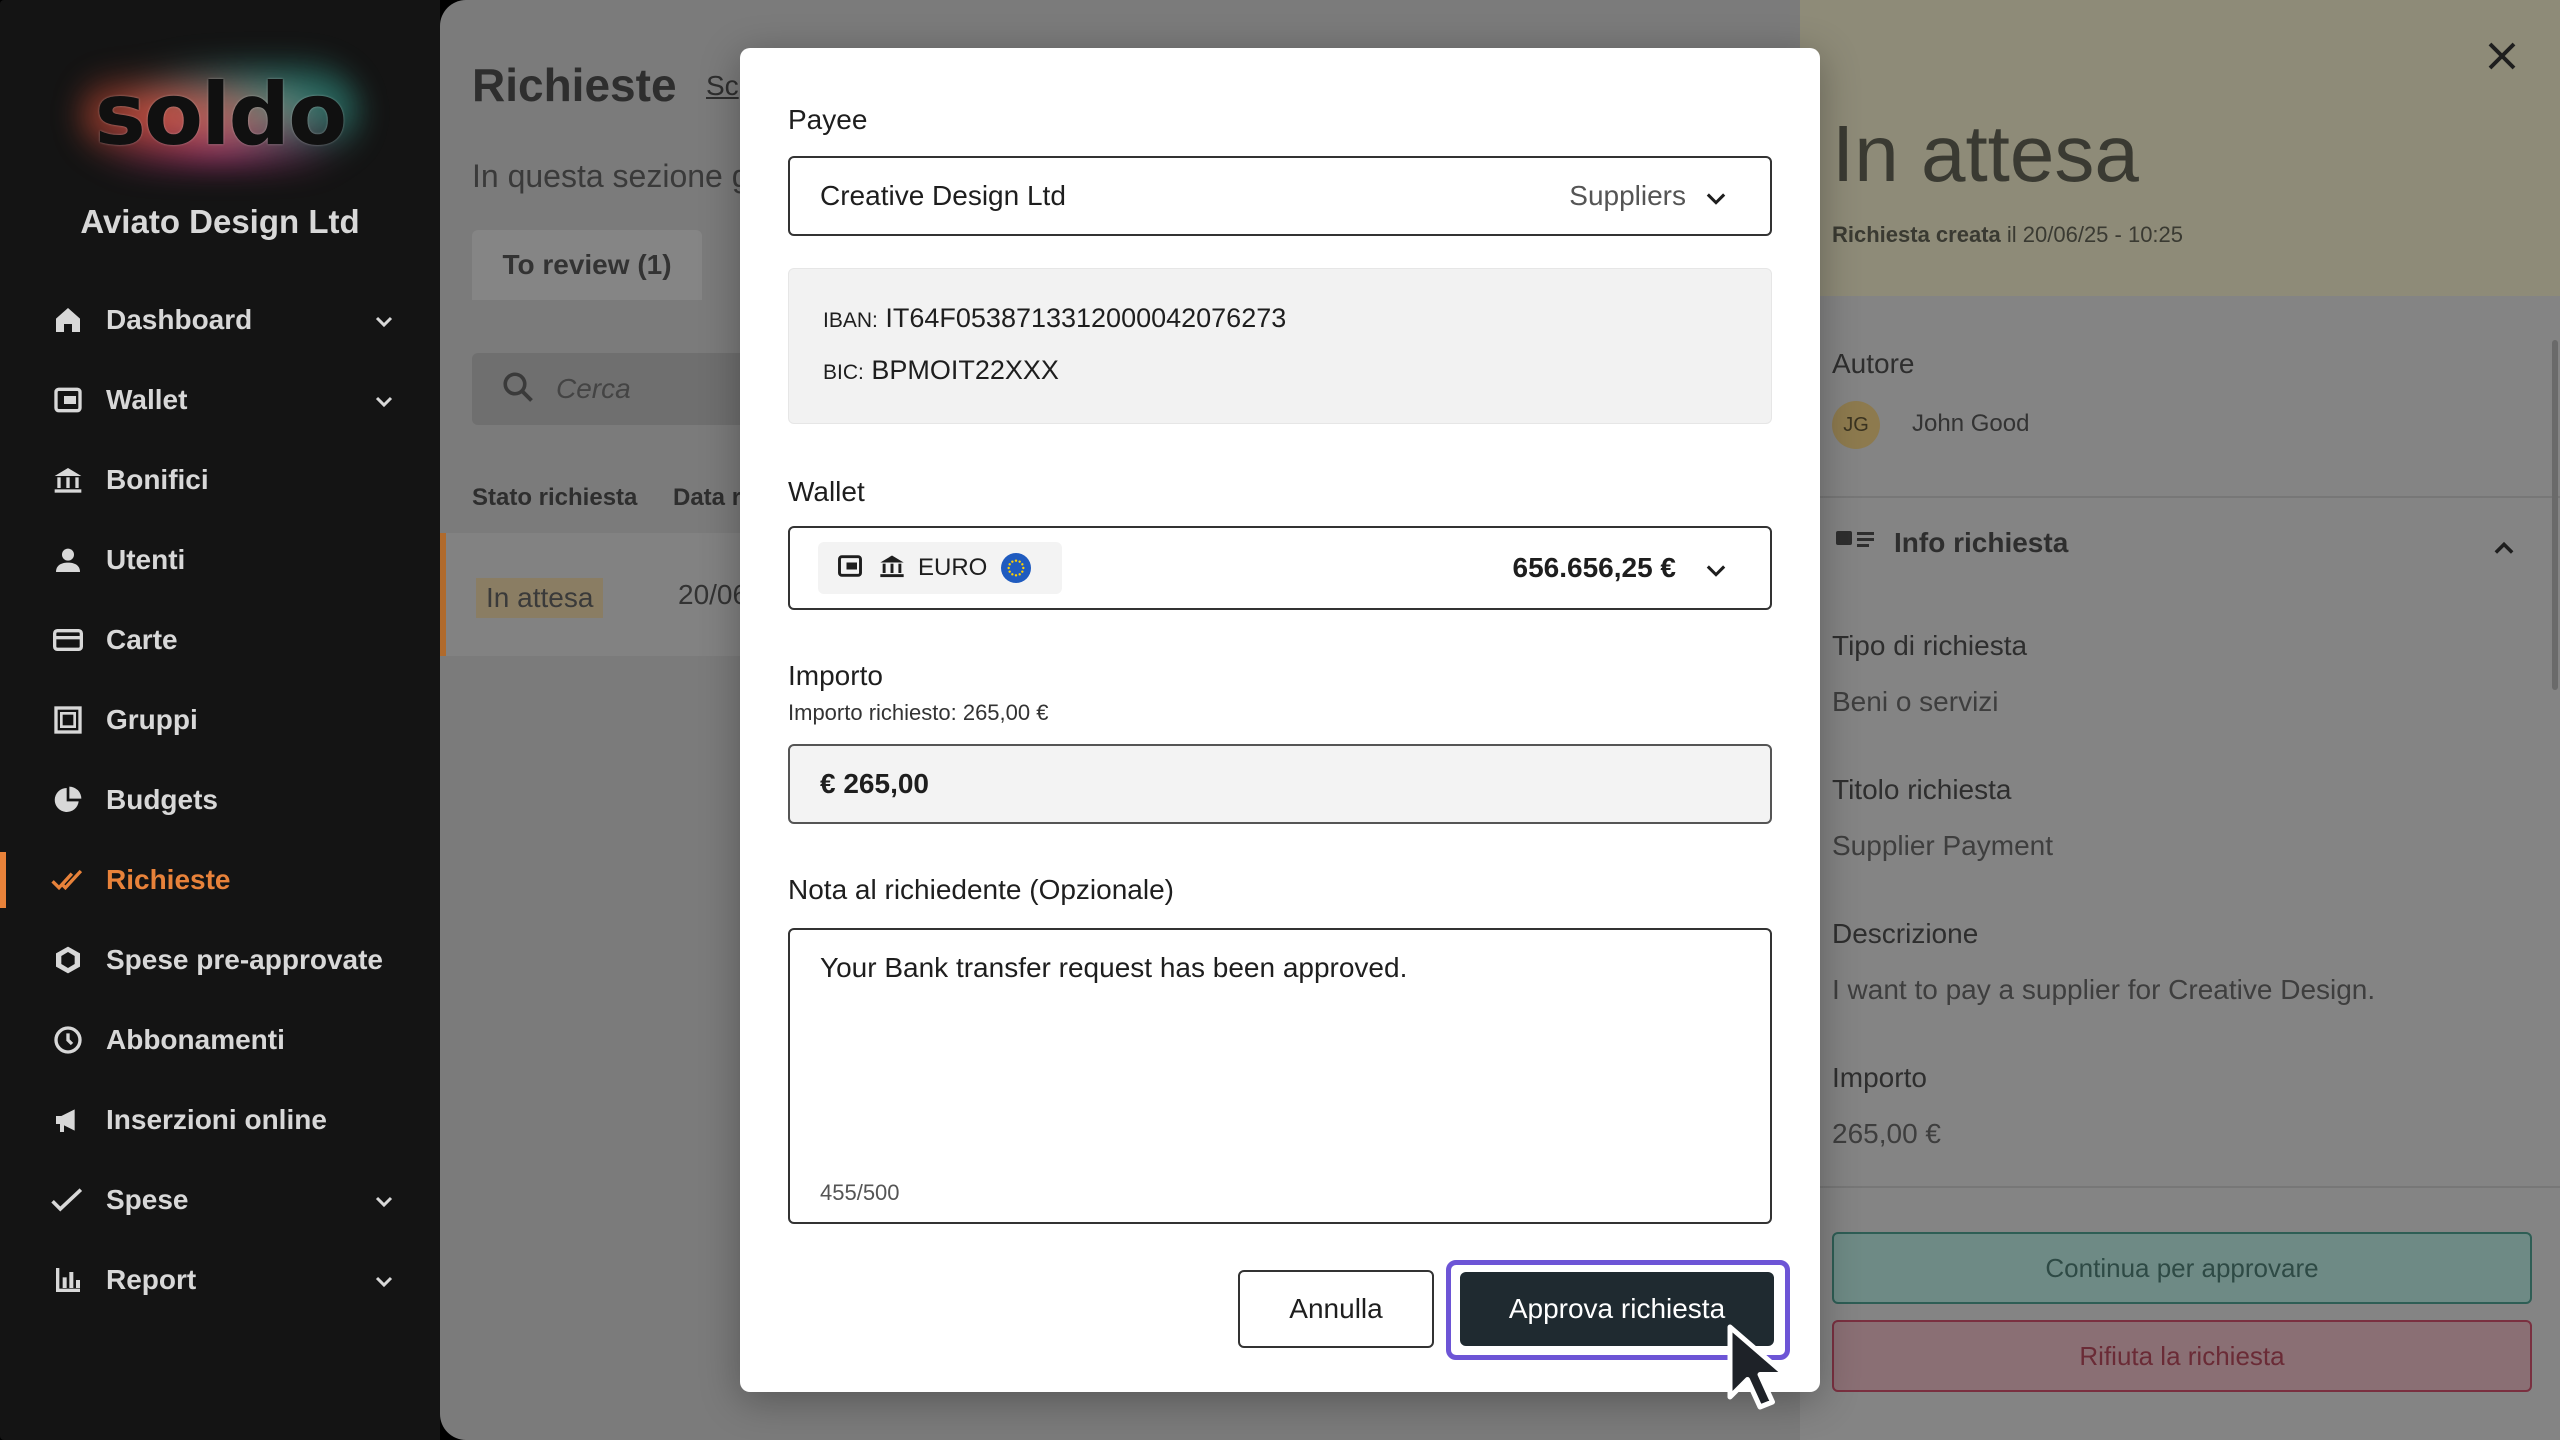 The image size is (2560, 1440). Describe the element at coordinates (68, 720) in the screenshot. I see `groups-icon` at that location.